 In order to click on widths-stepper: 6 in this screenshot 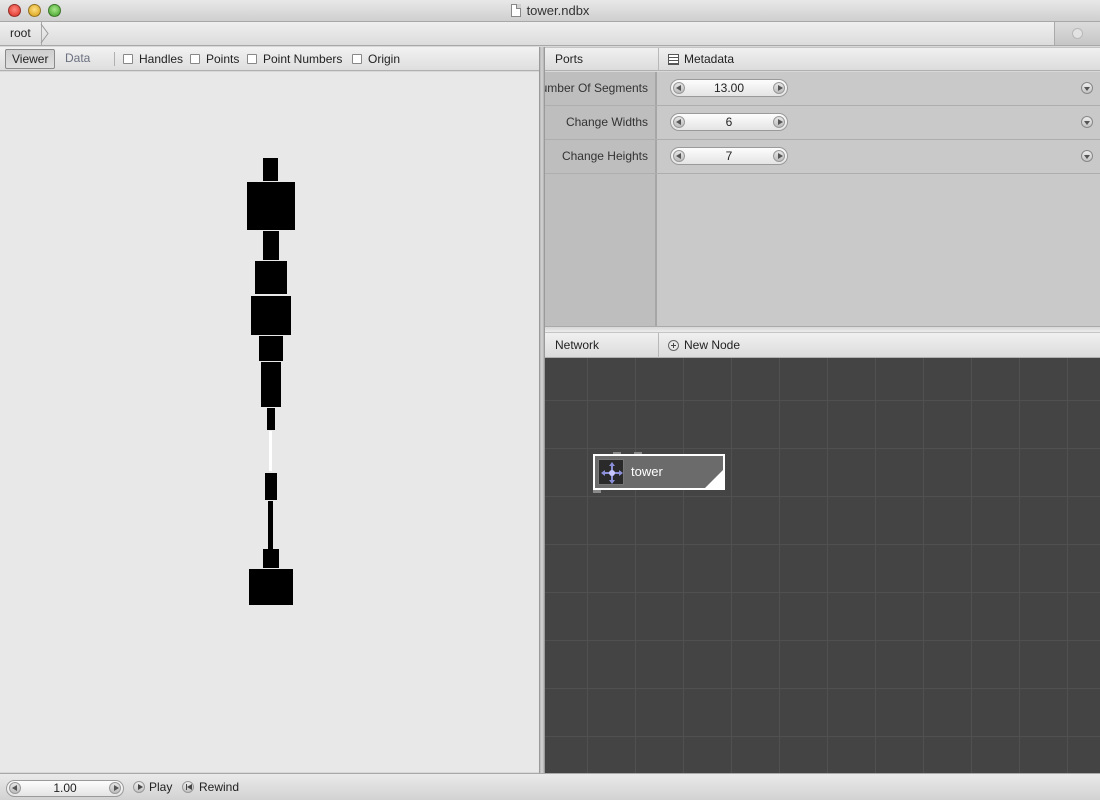, I will do `click(729, 122)`.